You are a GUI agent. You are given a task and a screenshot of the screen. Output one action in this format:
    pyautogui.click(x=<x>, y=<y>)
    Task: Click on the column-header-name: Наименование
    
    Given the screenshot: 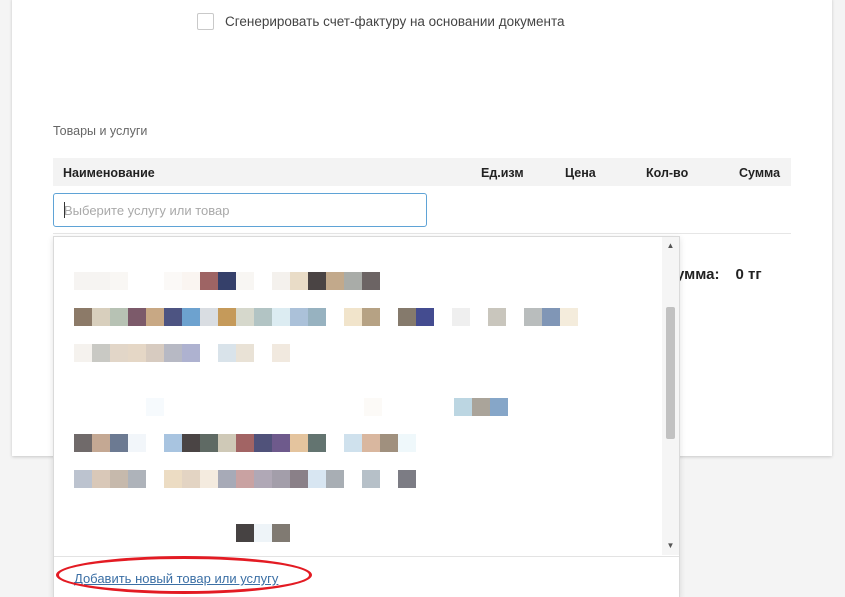 What is the action you would take?
    pyautogui.click(x=109, y=173)
    